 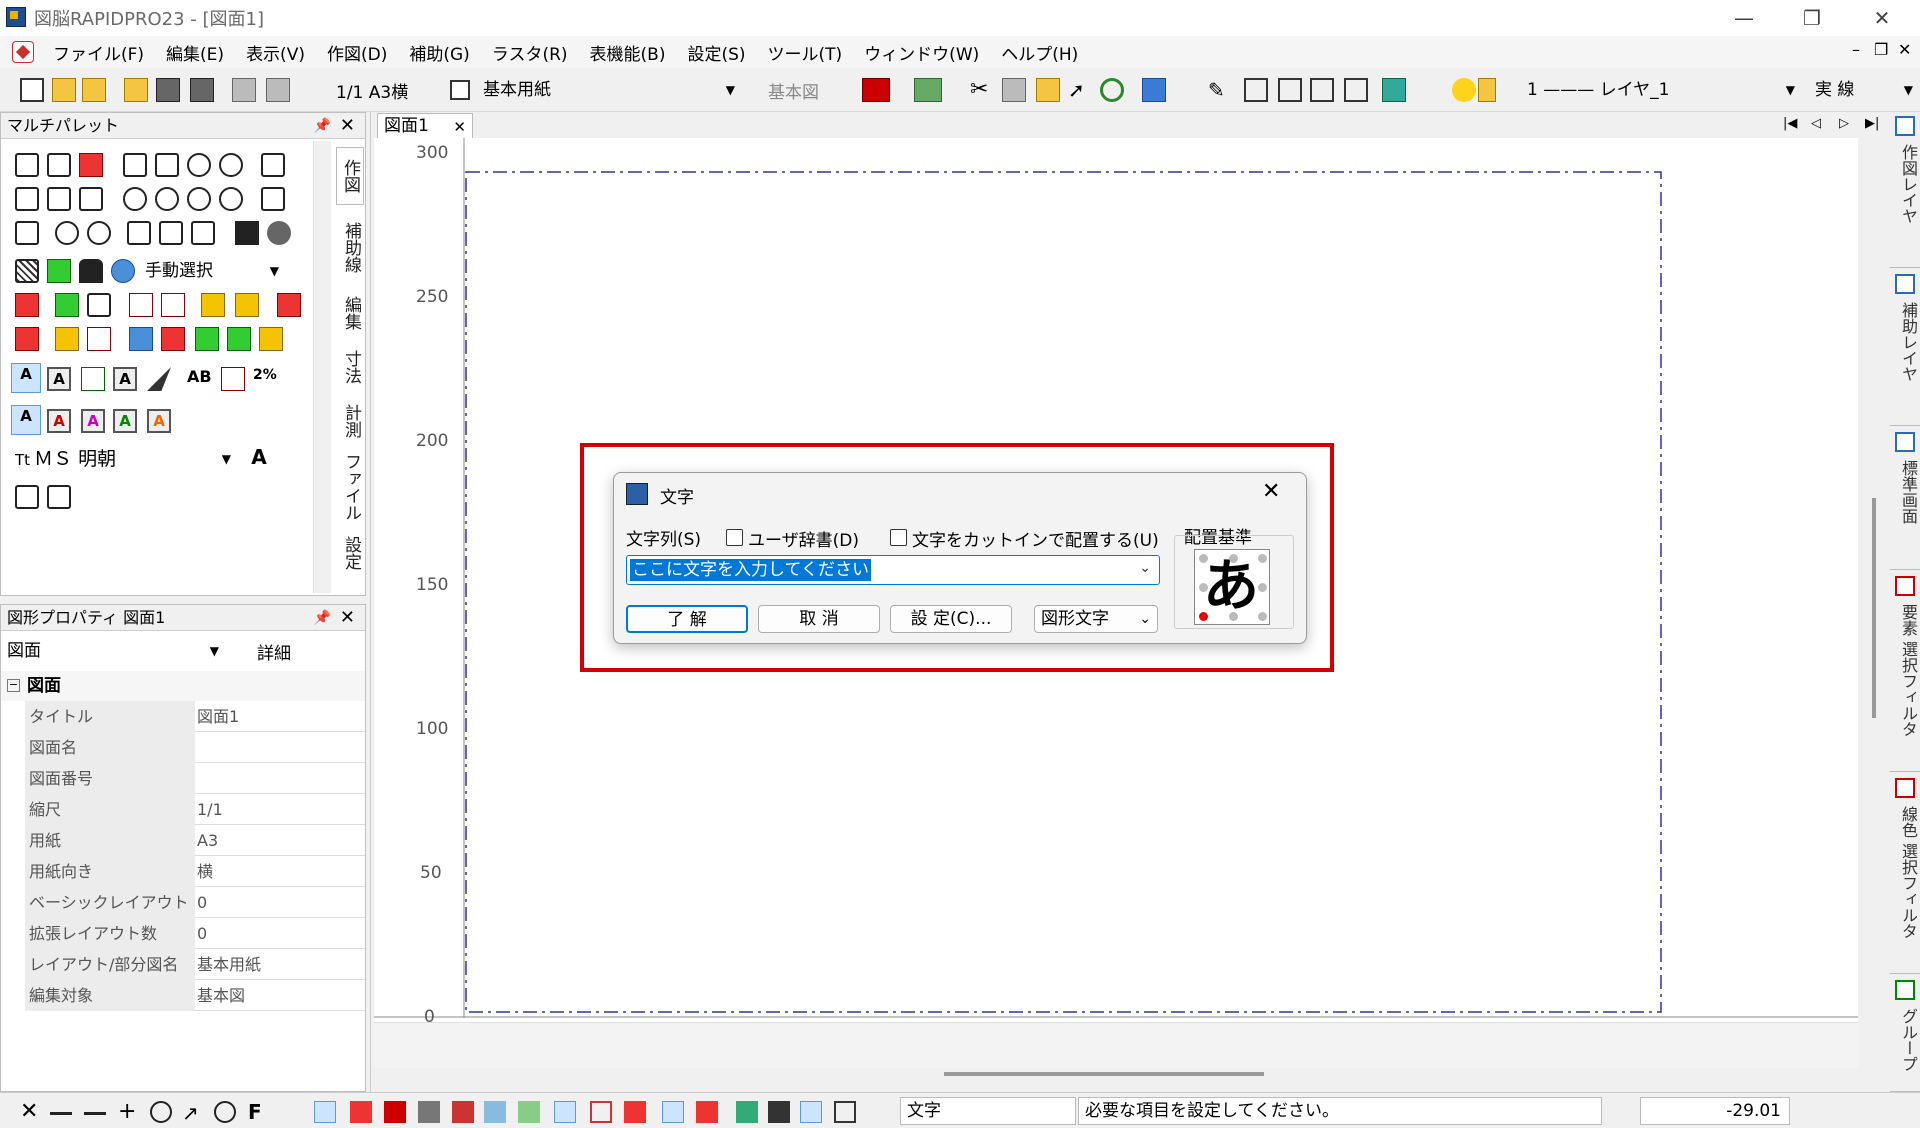 What do you see at coordinates (1322, 90) in the screenshot?
I see `zoom-prev-icon` at bounding box center [1322, 90].